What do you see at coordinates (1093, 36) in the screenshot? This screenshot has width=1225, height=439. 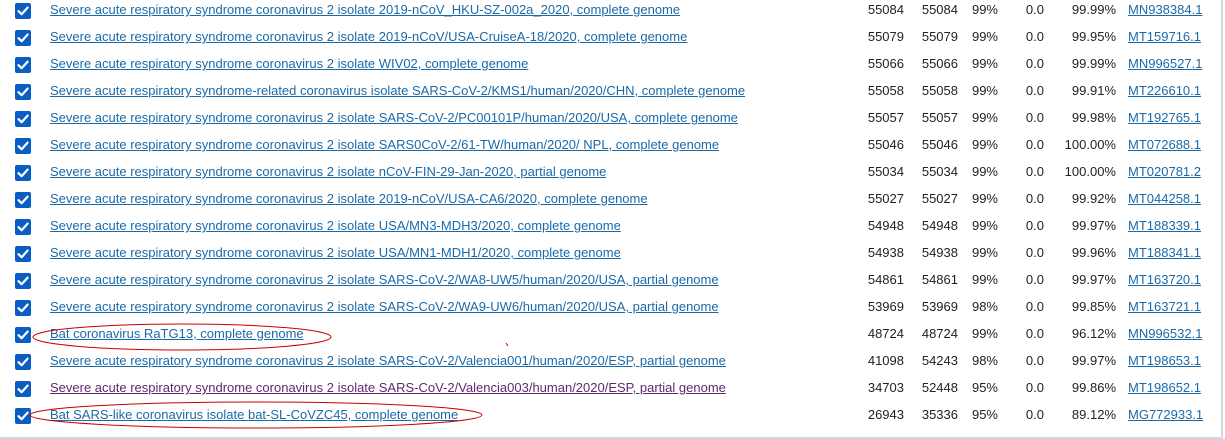 I see `percent-identity: 99.95%` at bounding box center [1093, 36].